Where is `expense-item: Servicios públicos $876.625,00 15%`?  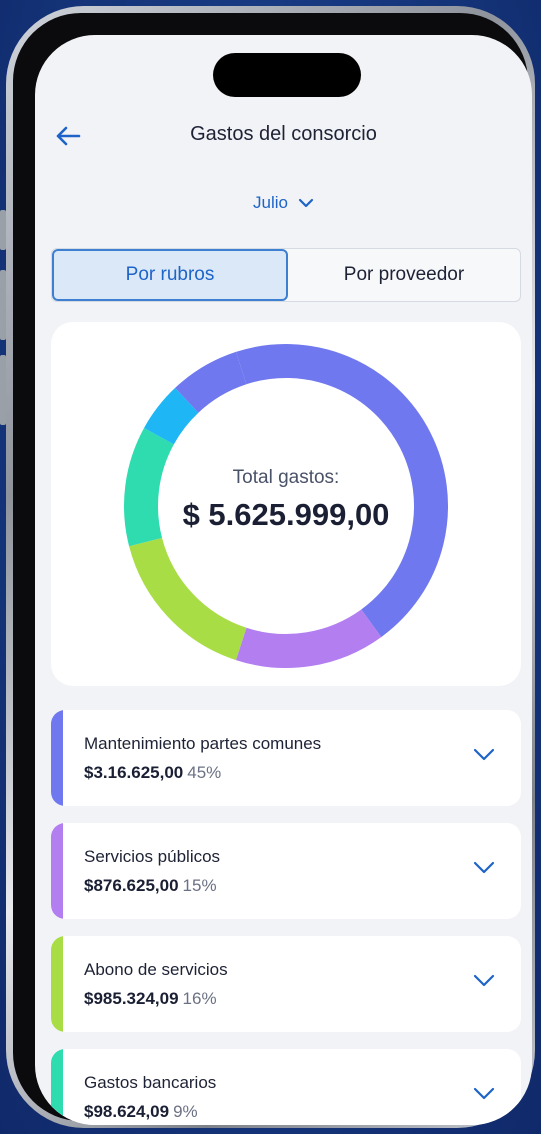 expense-item: Servicios públicos $876.625,00 15% is located at coordinates (286, 871).